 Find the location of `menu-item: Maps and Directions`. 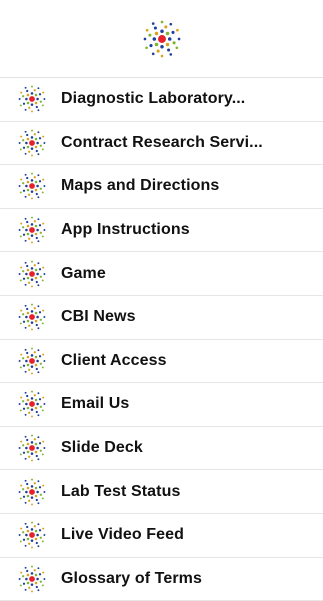

menu-item: Maps and Directions is located at coordinates (161, 187).